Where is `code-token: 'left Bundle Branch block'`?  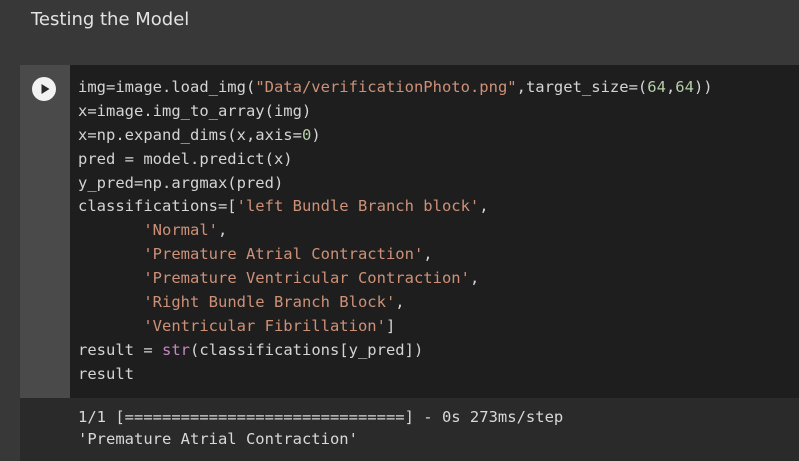 code-token: 'left Bundle Branch block' is located at coordinates (358, 206).